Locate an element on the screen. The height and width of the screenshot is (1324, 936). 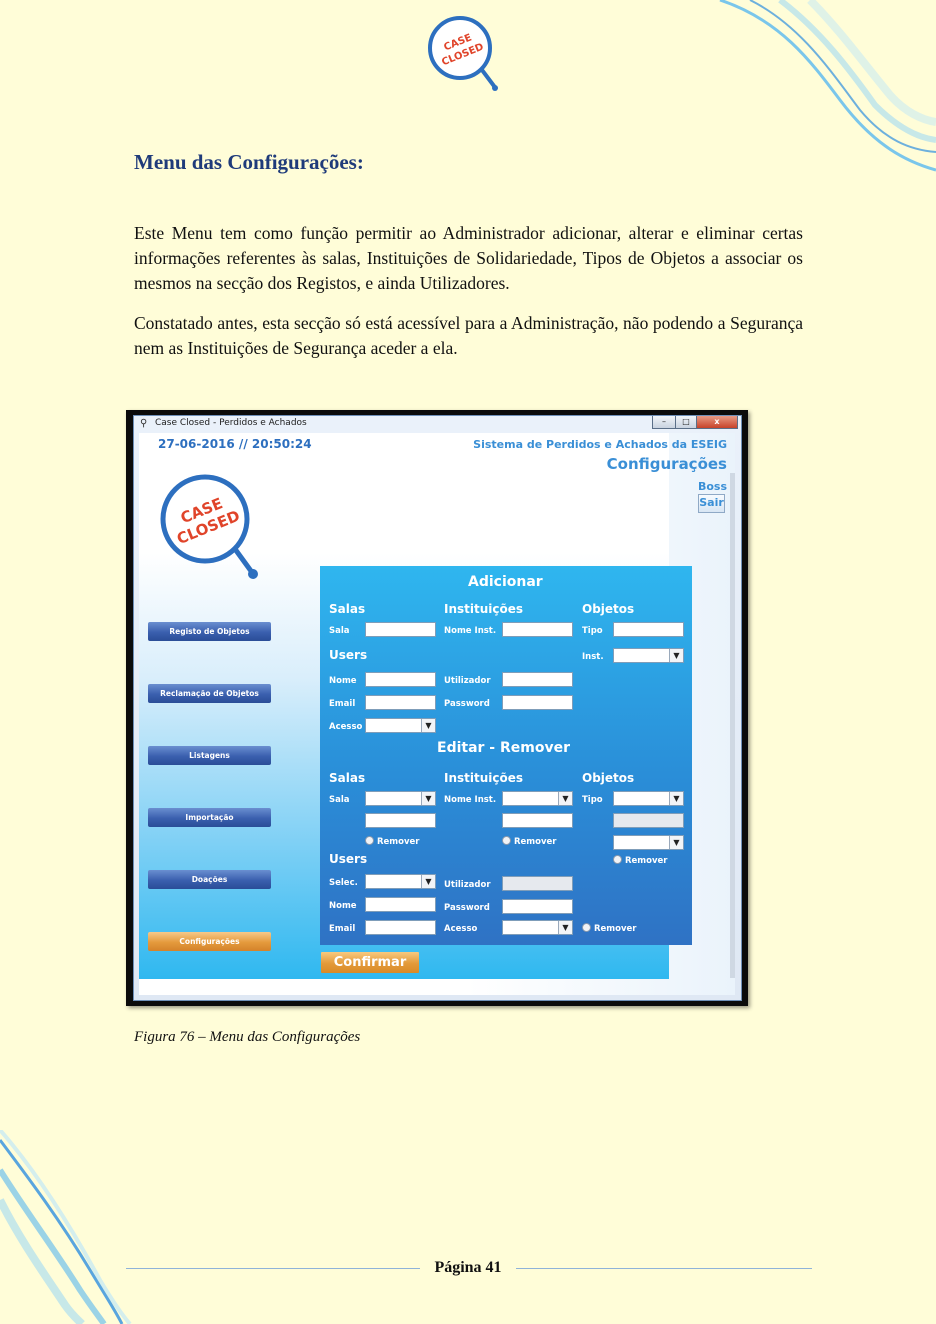
edit-acesso-label: Acesso is located at coordinates (461, 929).